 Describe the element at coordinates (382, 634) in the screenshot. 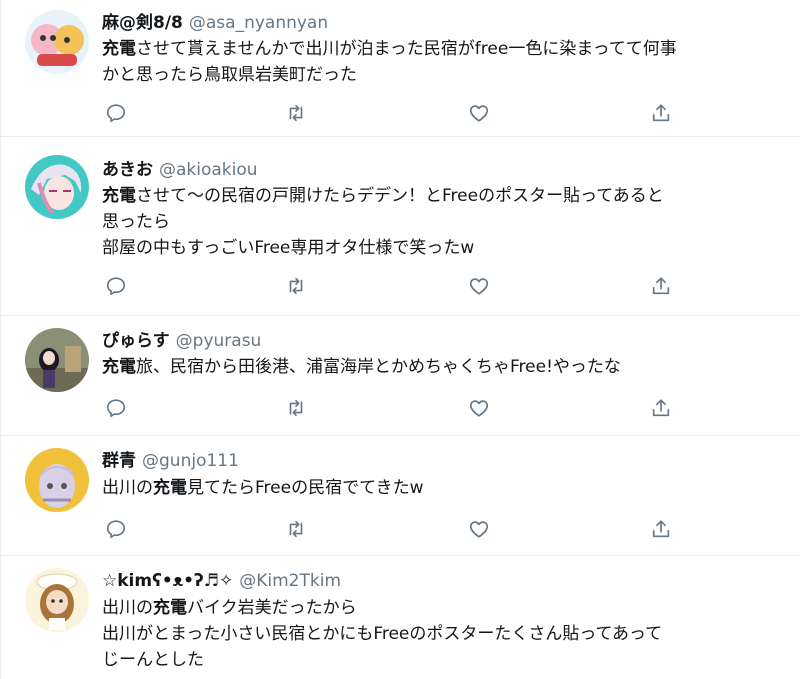

I see `tweet-line: 出川がとまった小さい民宿とかにもFreeのポスターたくさん貼ってあって` at that location.